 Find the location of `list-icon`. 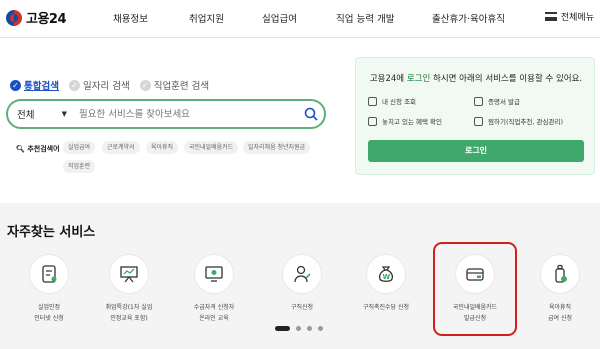

list-icon is located at coordinates (372, 101).